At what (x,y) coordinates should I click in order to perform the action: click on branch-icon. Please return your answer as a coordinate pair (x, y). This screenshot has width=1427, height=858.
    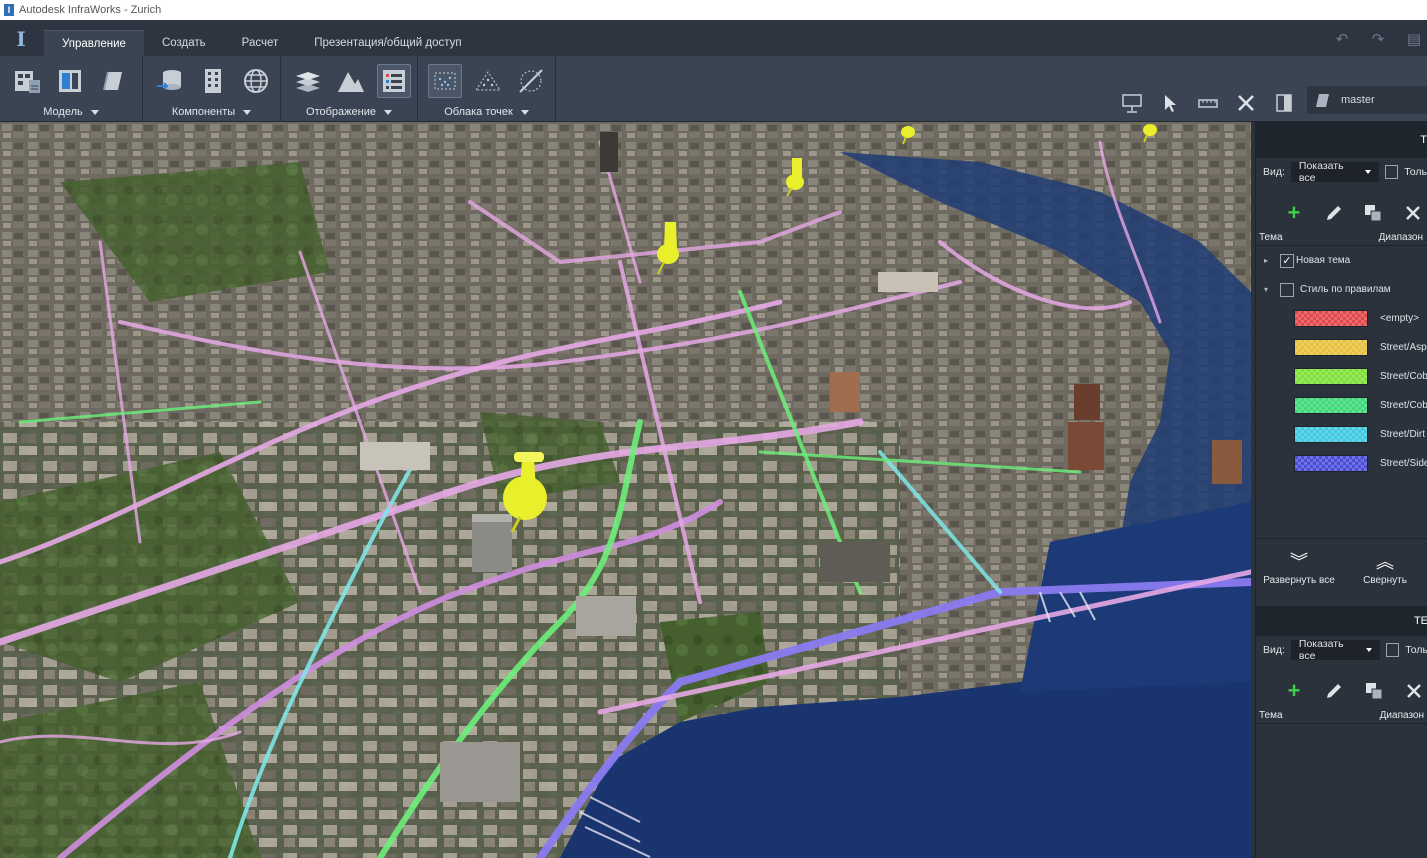
    Looking at the image, I should click on (1322, 100).